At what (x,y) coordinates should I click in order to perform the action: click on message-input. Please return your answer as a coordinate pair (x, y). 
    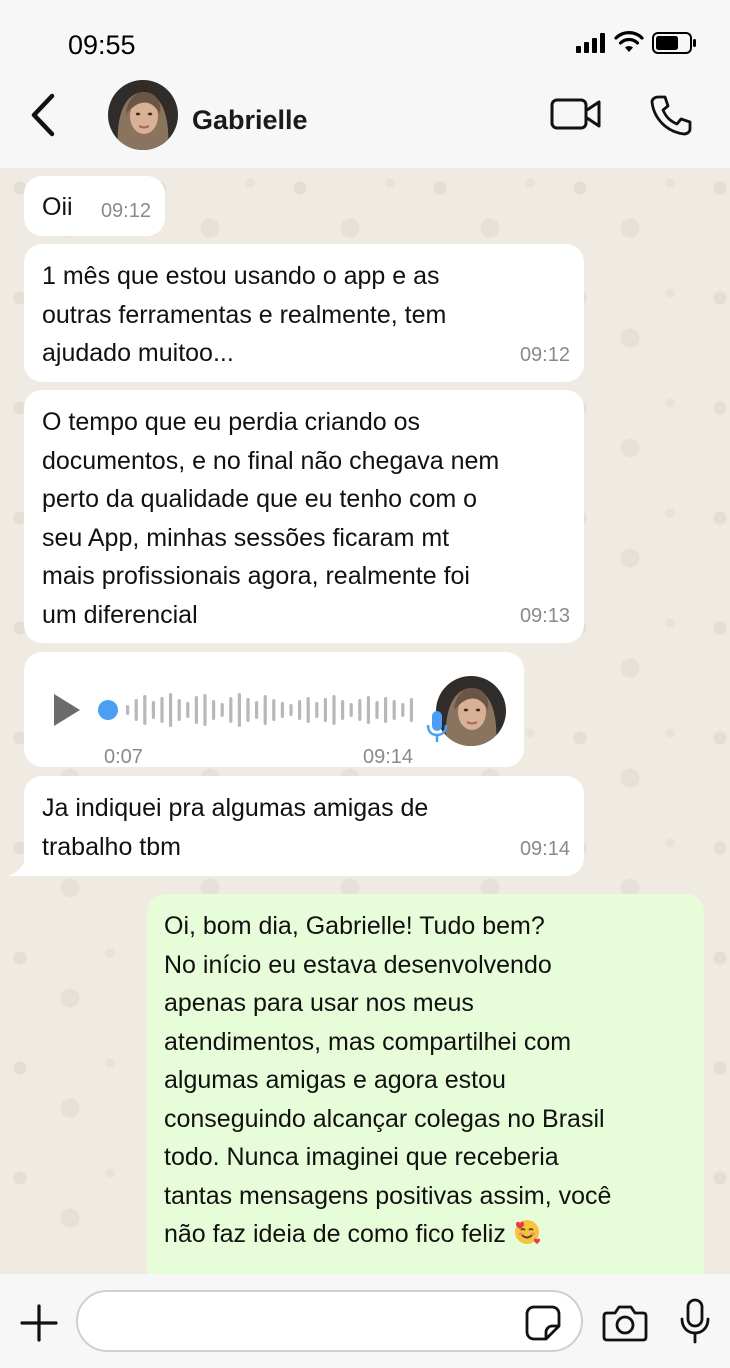
    Looking at the image, I should click on (329, 1321).